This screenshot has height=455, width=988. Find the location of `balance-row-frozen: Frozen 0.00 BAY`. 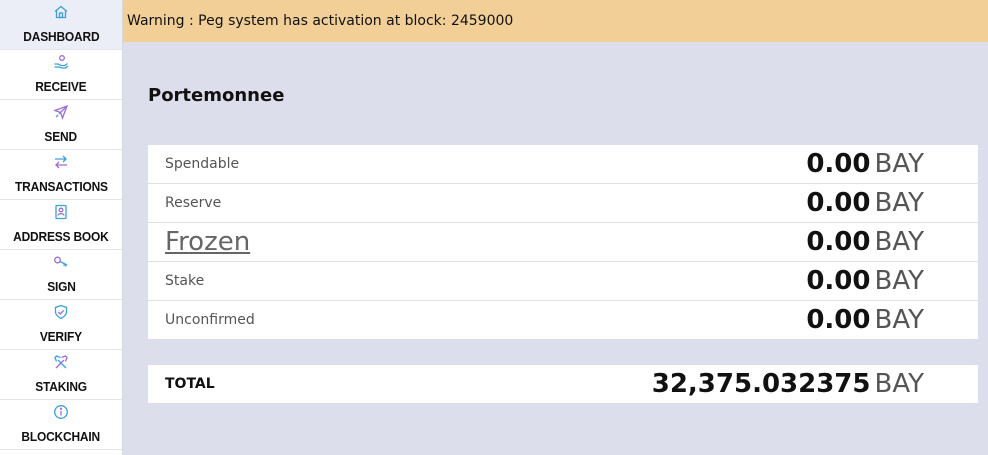

balance-row-frozen: Frozen 0.00 BAY is located at coordinates (563, 242).